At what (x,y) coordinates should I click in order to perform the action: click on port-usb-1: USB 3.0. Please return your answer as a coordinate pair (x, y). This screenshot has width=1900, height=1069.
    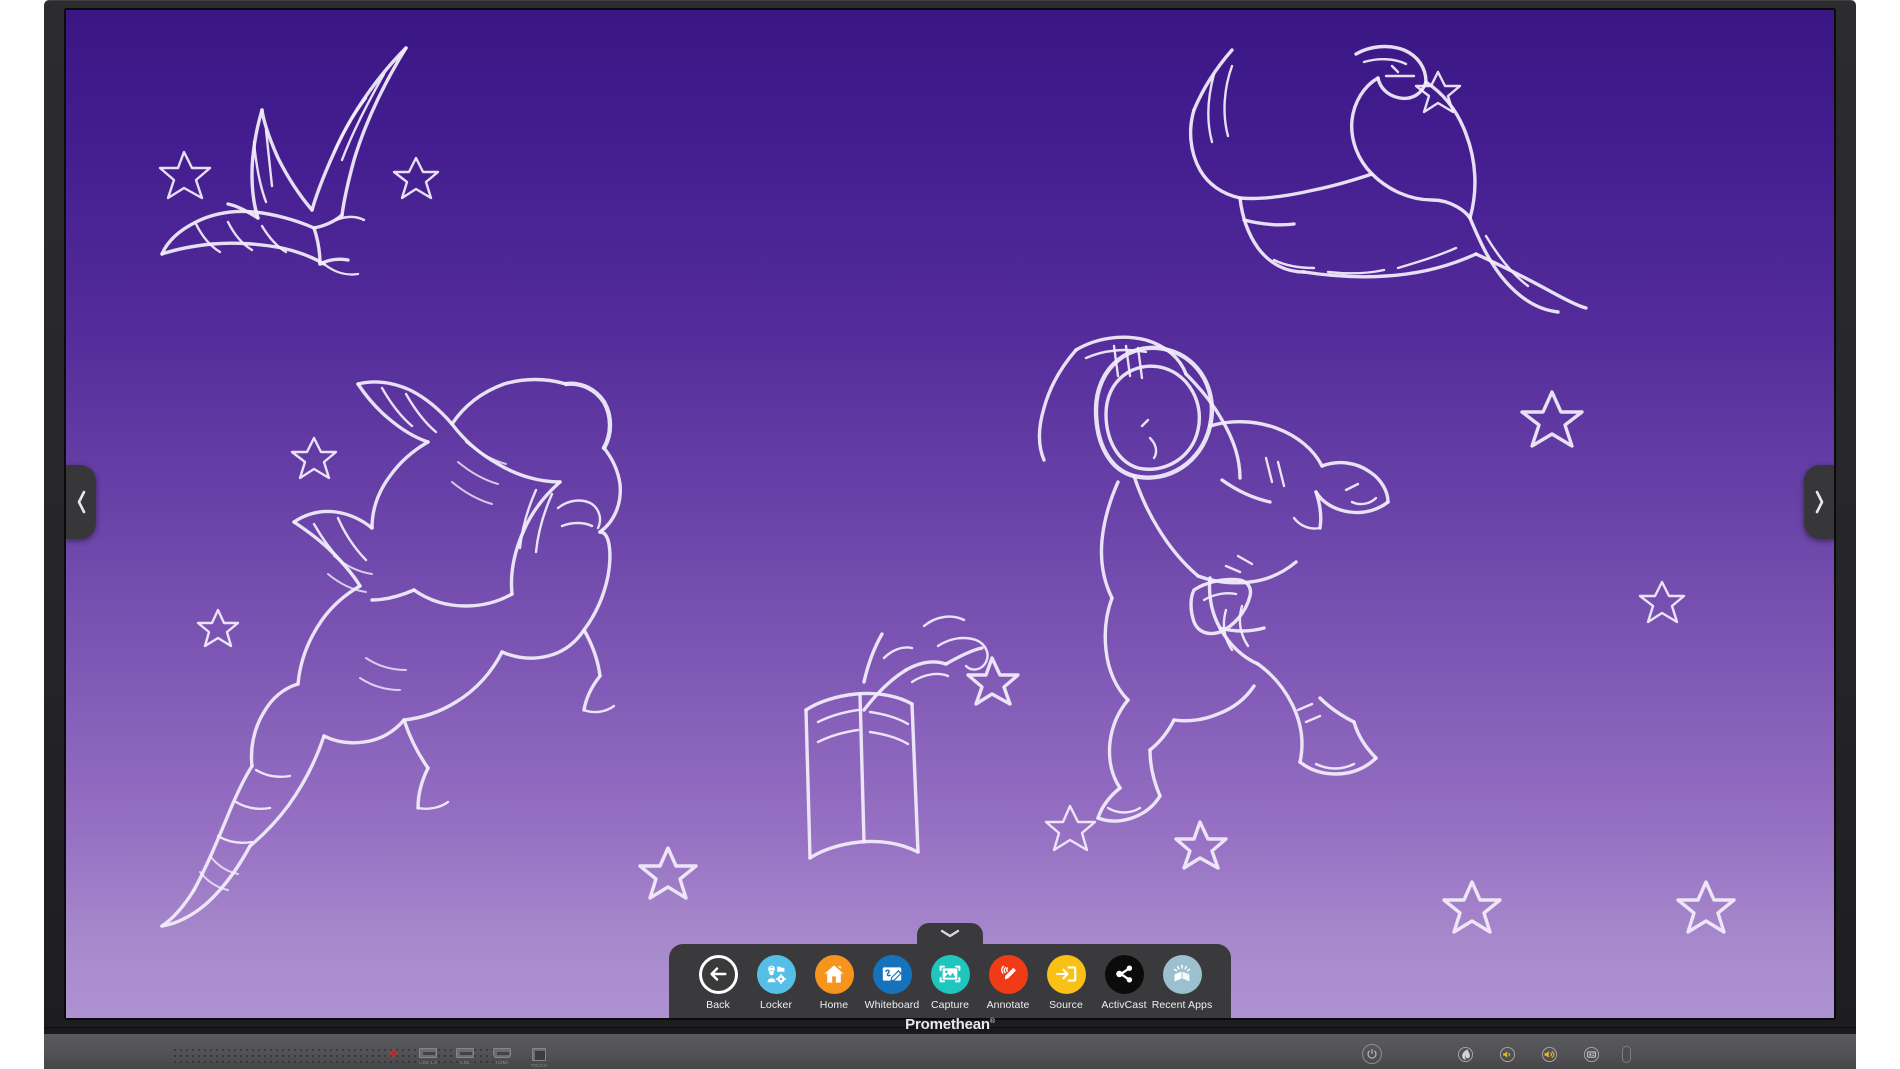
    Looking at the image, I should click on (428, 1056).